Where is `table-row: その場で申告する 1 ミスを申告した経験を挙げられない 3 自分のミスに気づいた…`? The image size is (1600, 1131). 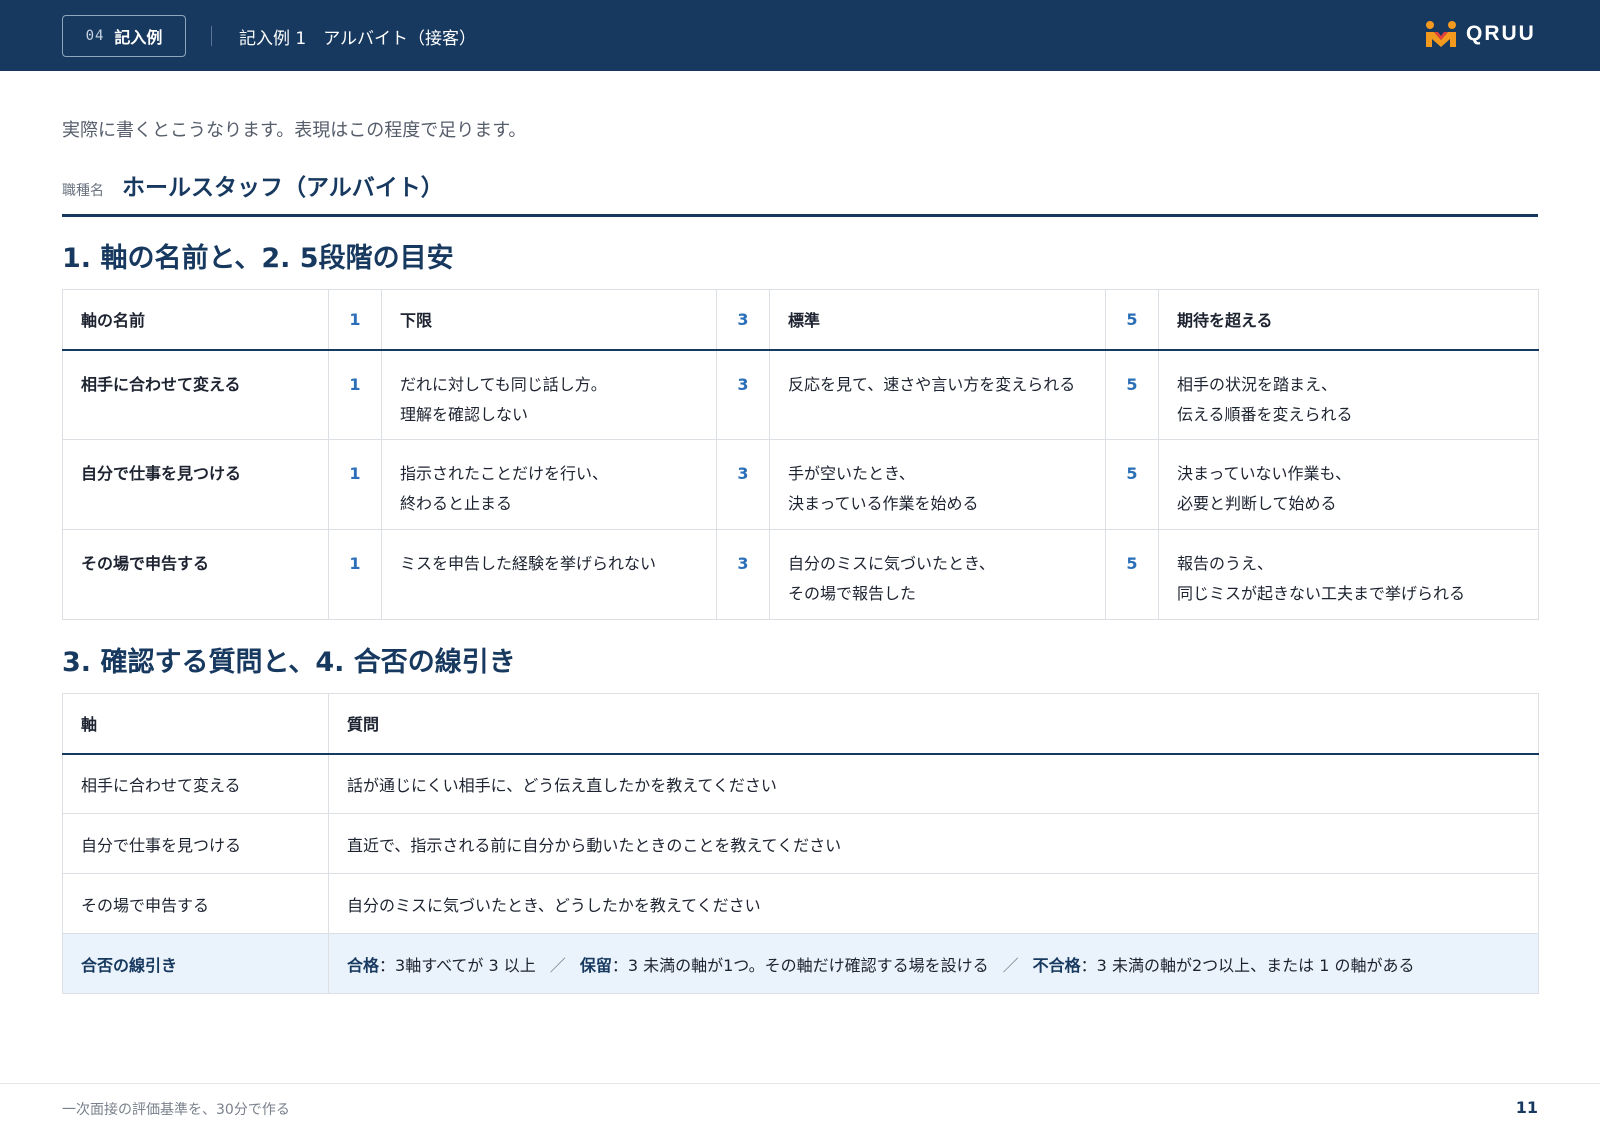
table-row: その場で申告する 1 ミスを申告した経験を挙げられない 3 自分のミスに気づいた… is located at coordinates (800, 574).